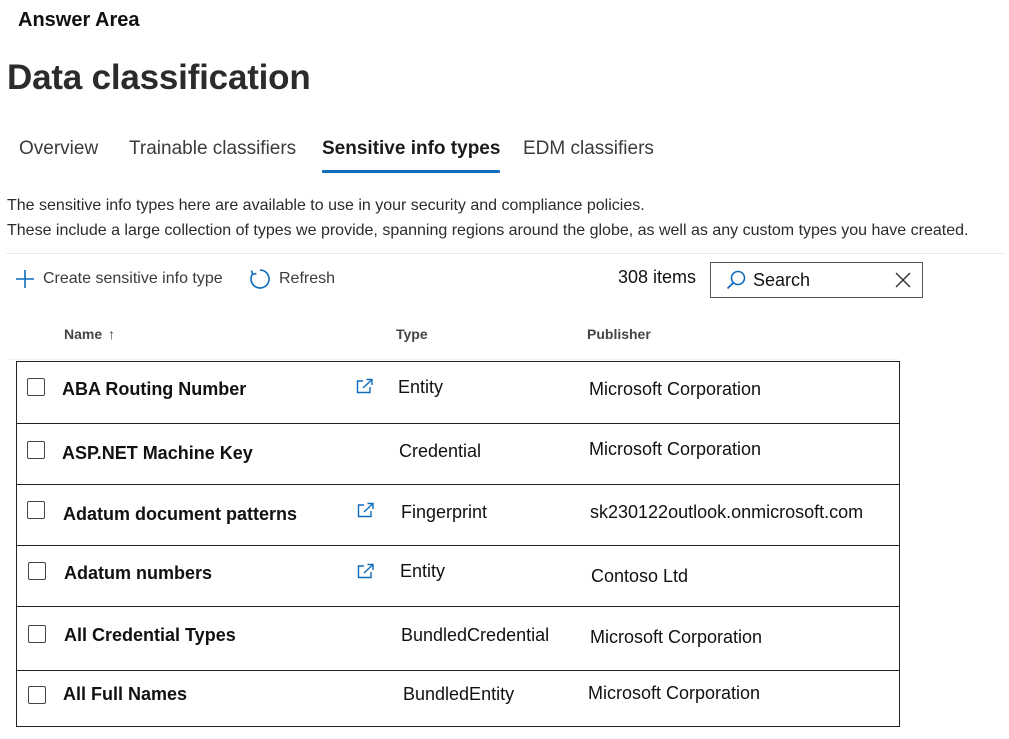 Image resolution: width=1009 pixels, height=739 pixels. What do you see at coordinates (736, 280) in the screenshot?
I see `search-icon` at bounding box center [736, 280].